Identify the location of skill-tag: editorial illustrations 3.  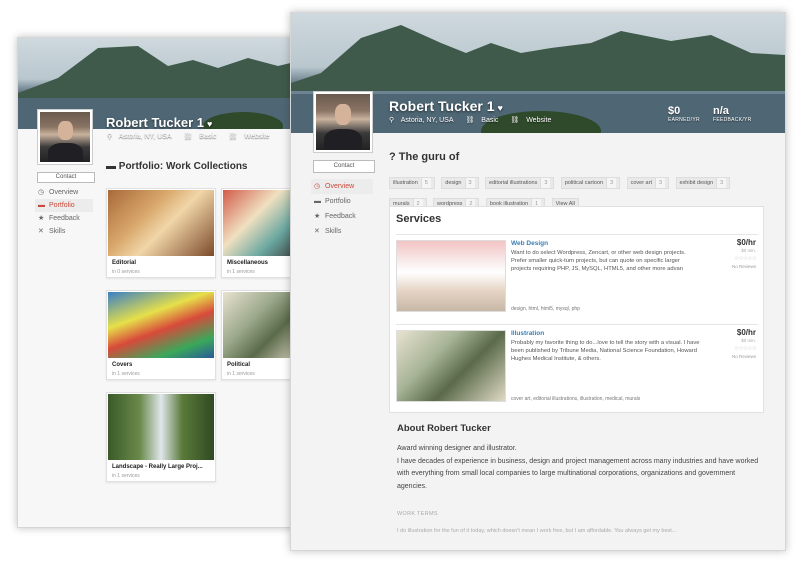
(520, 183).